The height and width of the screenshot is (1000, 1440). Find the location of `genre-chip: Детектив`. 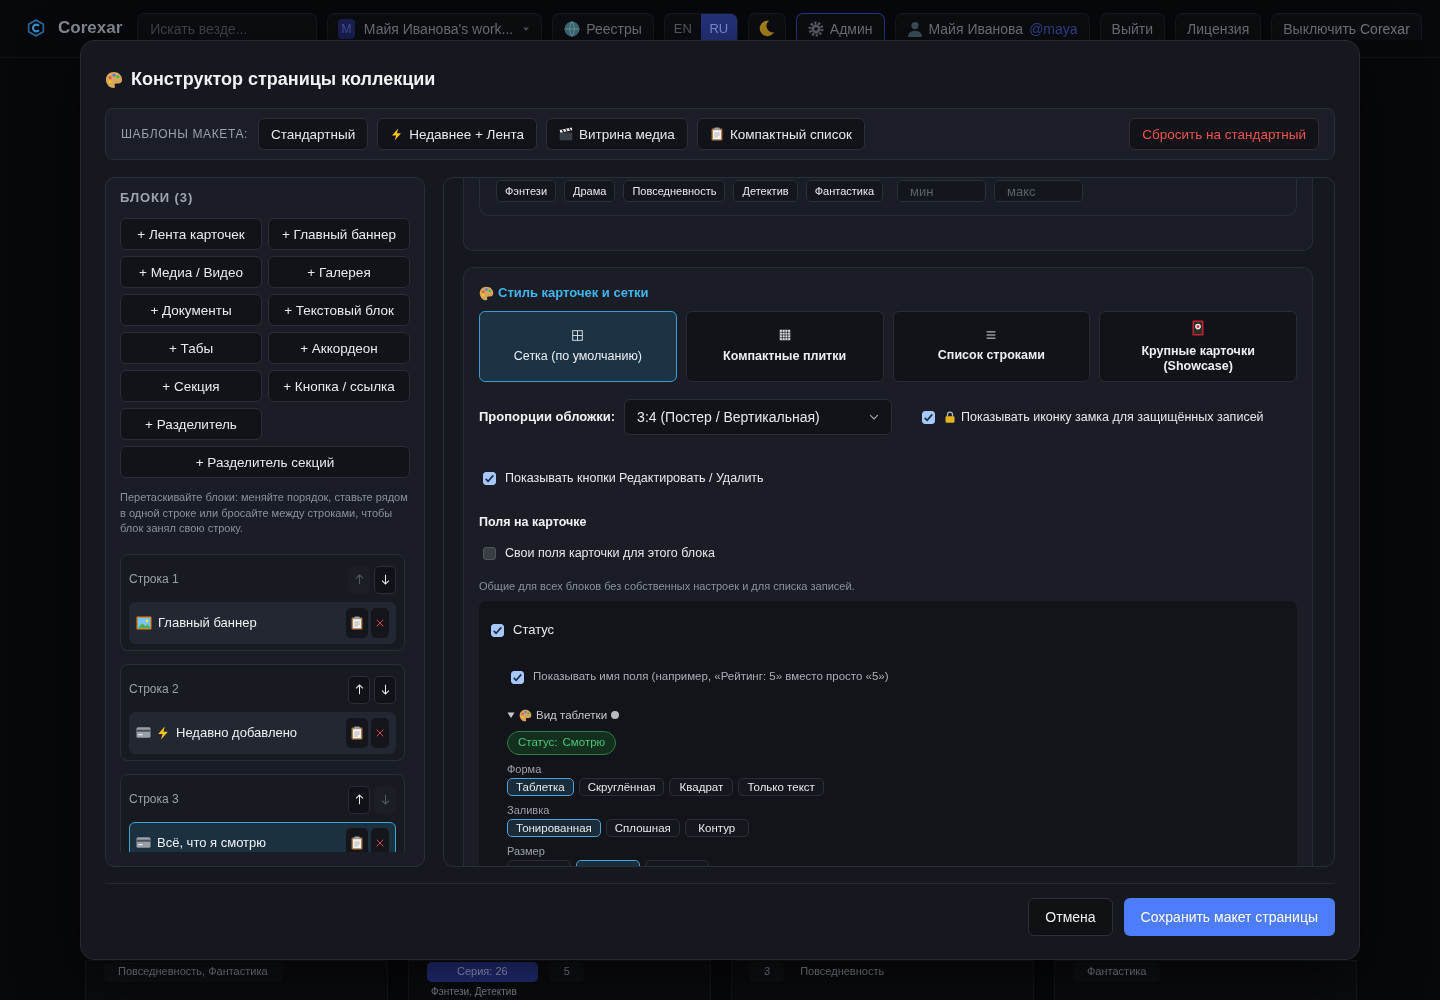

genre-chip: Детектив is located at coordinates (765, 191).